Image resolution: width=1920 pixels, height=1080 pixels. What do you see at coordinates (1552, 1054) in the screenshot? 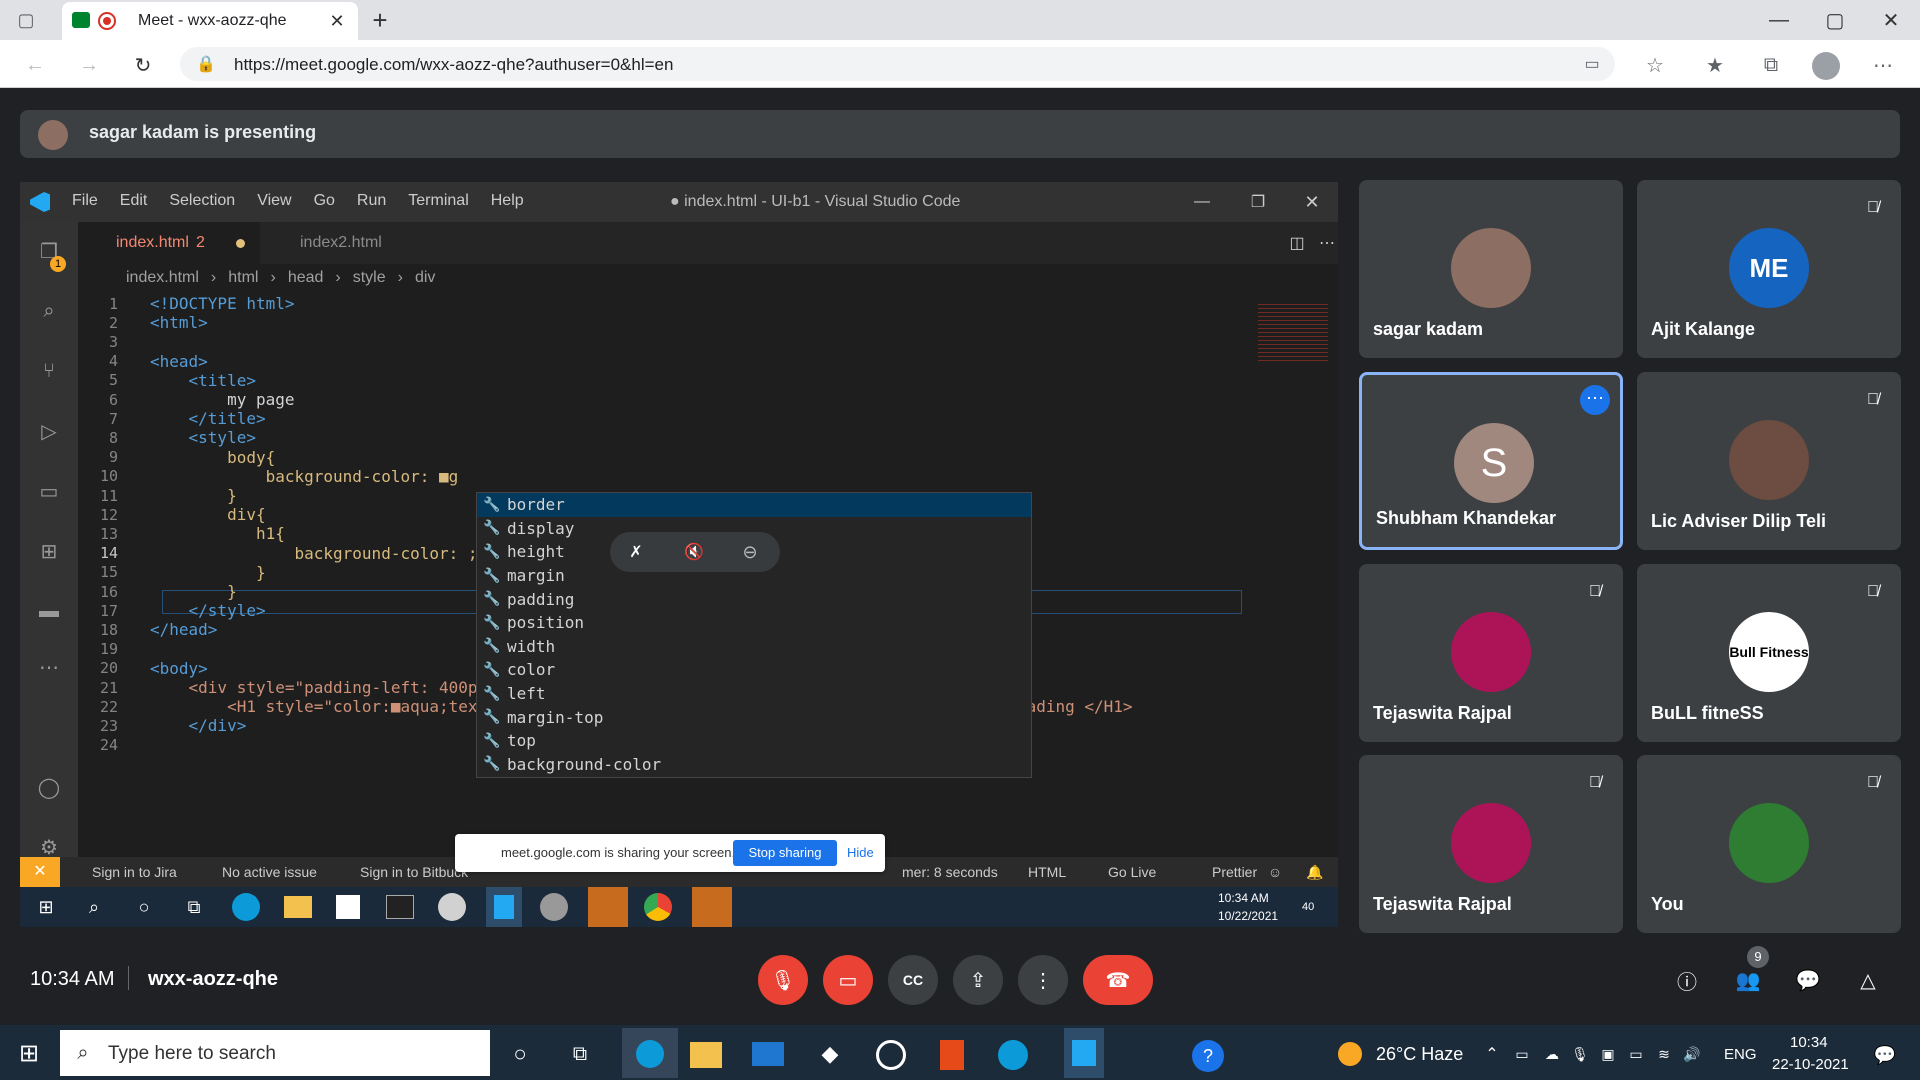
I see `onedrive-icon: ☁` at bounding box center [1552, 1054].